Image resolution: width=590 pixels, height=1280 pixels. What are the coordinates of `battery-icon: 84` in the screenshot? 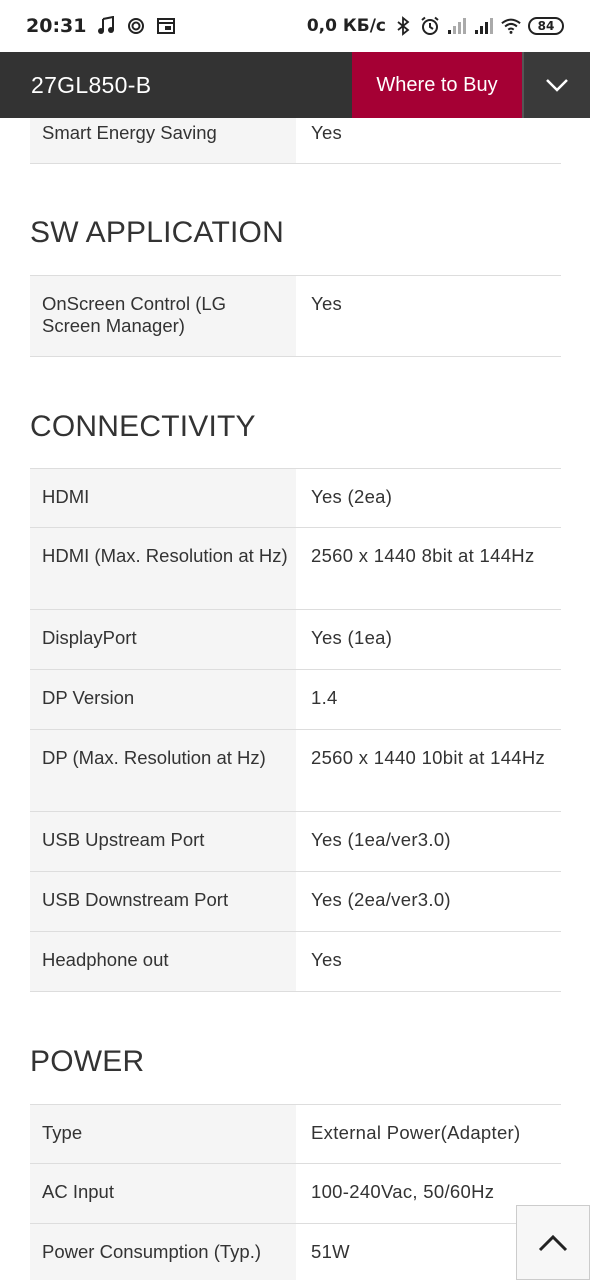 It's located at (546, 26).